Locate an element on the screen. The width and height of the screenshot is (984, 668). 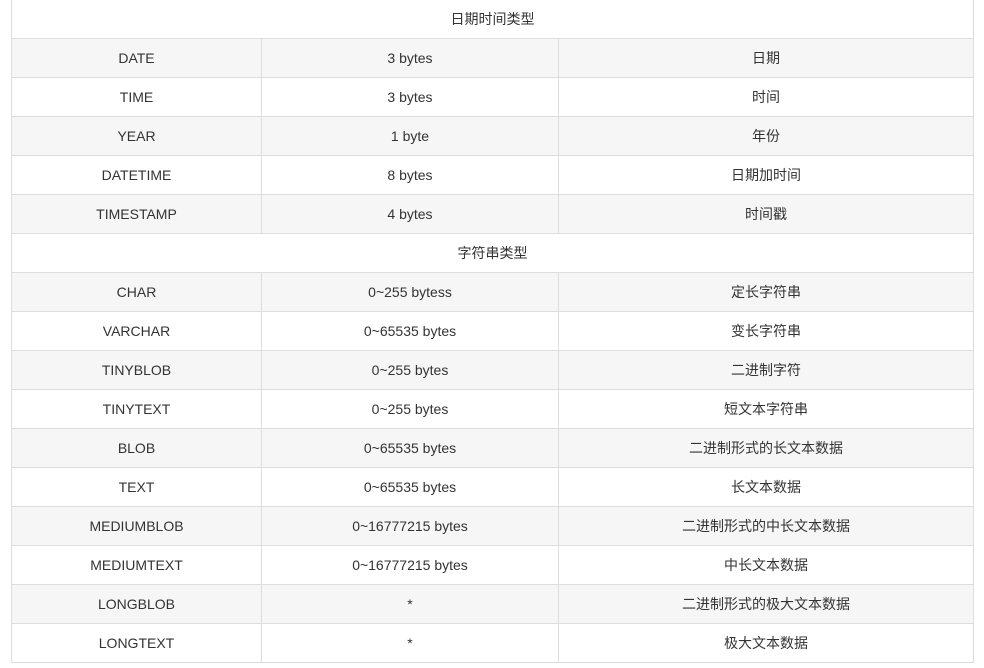
type-cell: BLOB is located at coordinates (136, 448).